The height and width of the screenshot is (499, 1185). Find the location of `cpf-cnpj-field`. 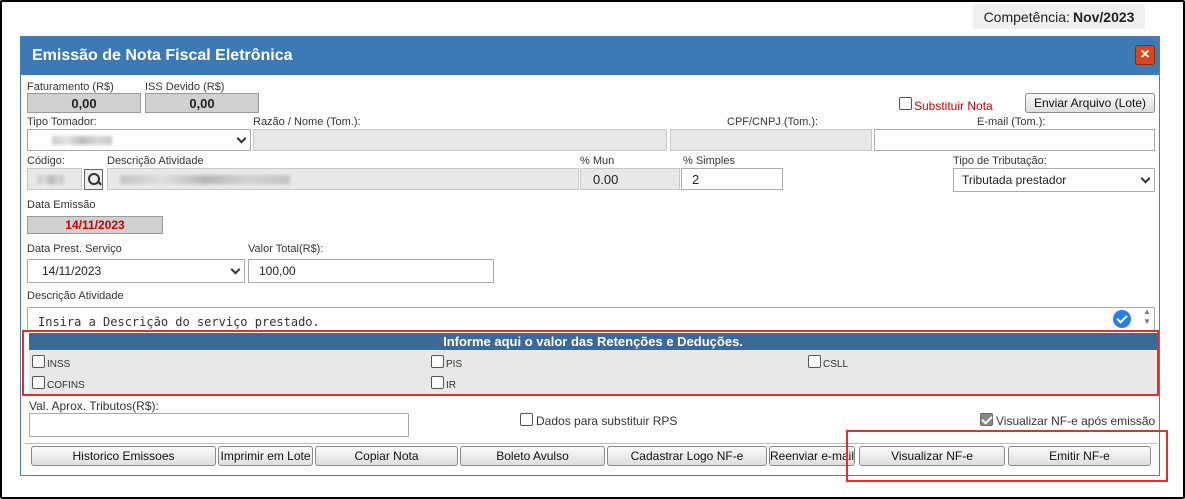

cpf-cnpj-field is located at coordinates (771, 140).